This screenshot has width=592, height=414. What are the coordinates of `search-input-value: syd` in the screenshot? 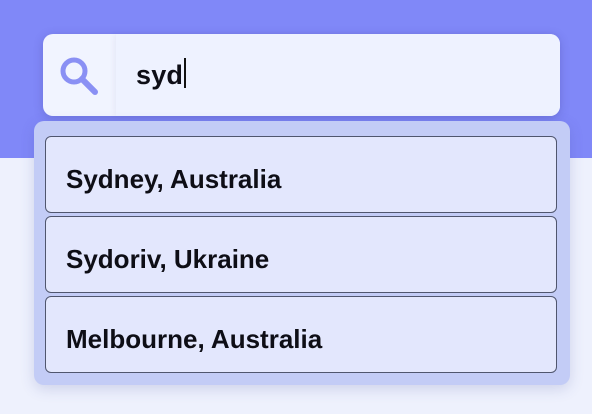 It's located at (160, 74).